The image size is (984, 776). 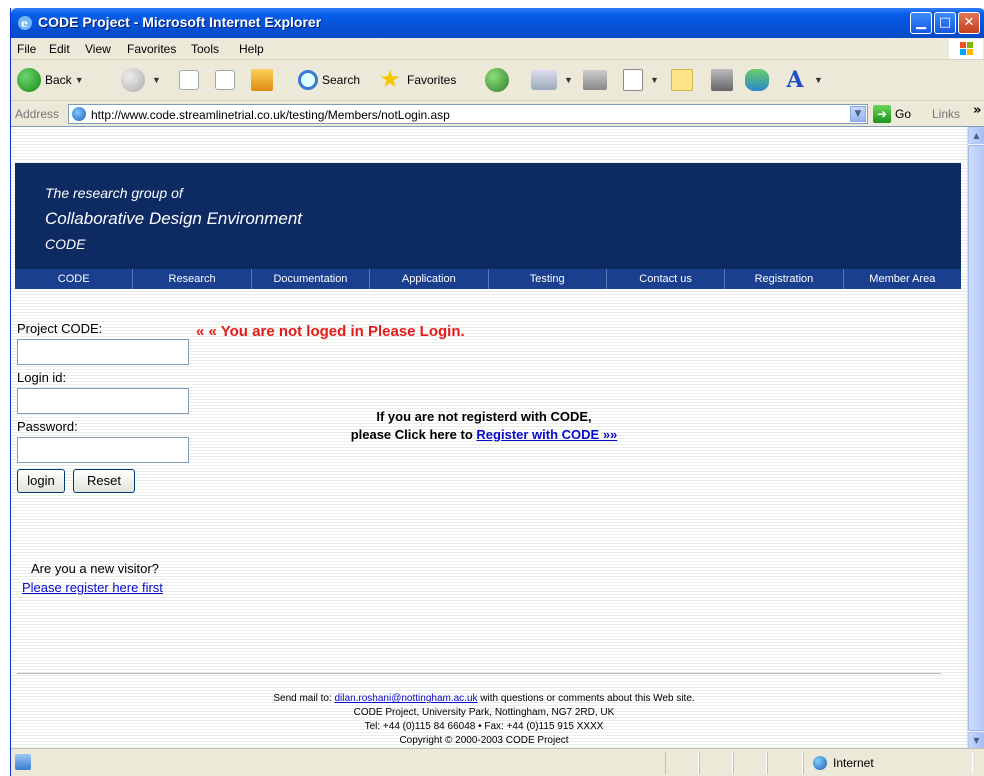 What do you see at coordinates (330, 331) in the screenshot?
I see `not-logged-in-message: « « You are not loged in Please Login.` at bounding box center [330, 331].